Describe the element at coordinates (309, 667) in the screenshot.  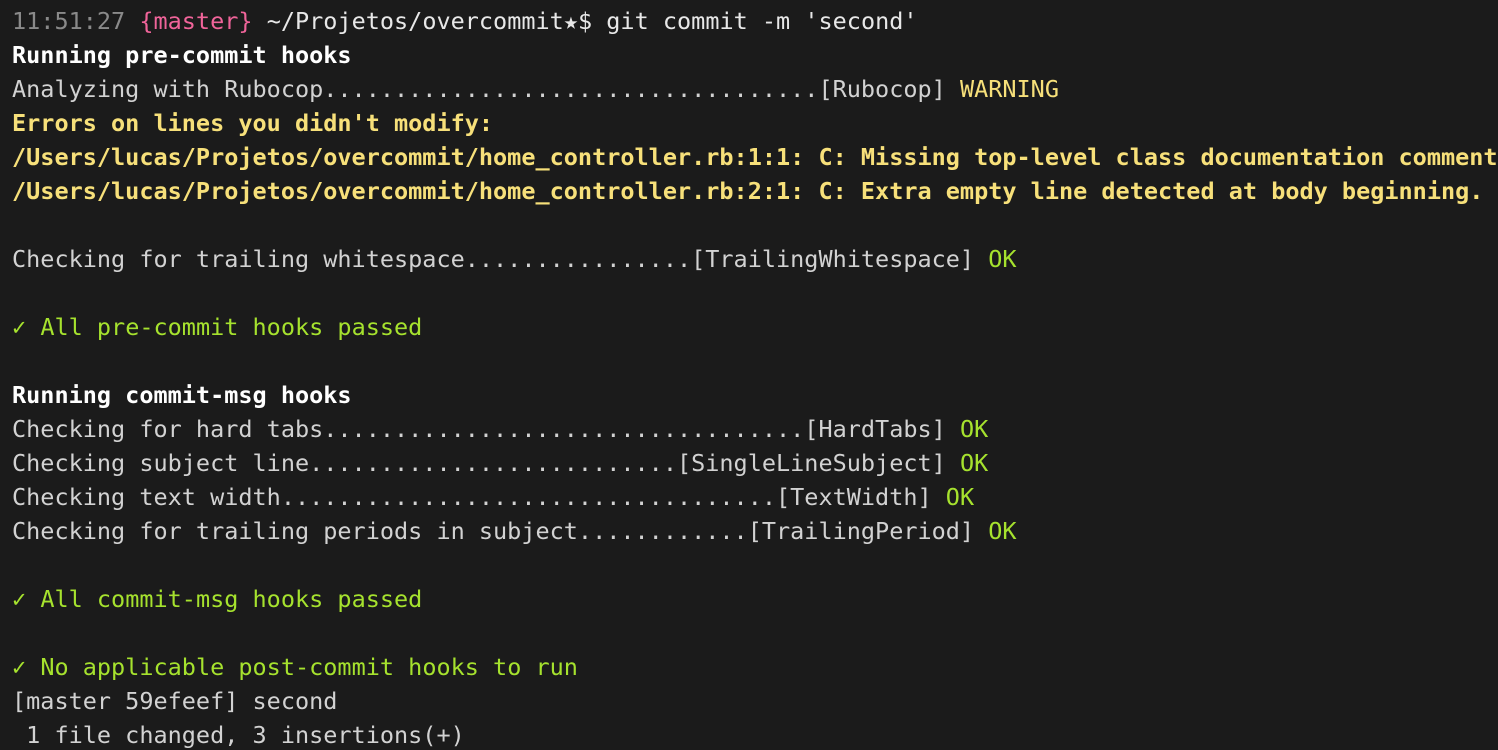
I see `postcommit-text: No applicable post-commit hooks to run` at that location.